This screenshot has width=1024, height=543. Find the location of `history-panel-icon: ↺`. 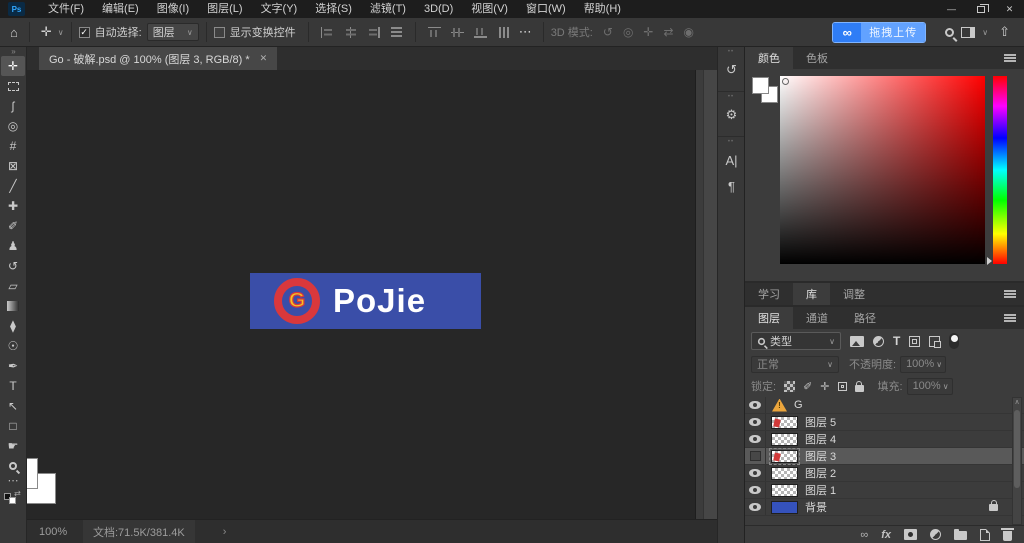

history-panel-icon: ↺ is located at coordinates (731, 70).